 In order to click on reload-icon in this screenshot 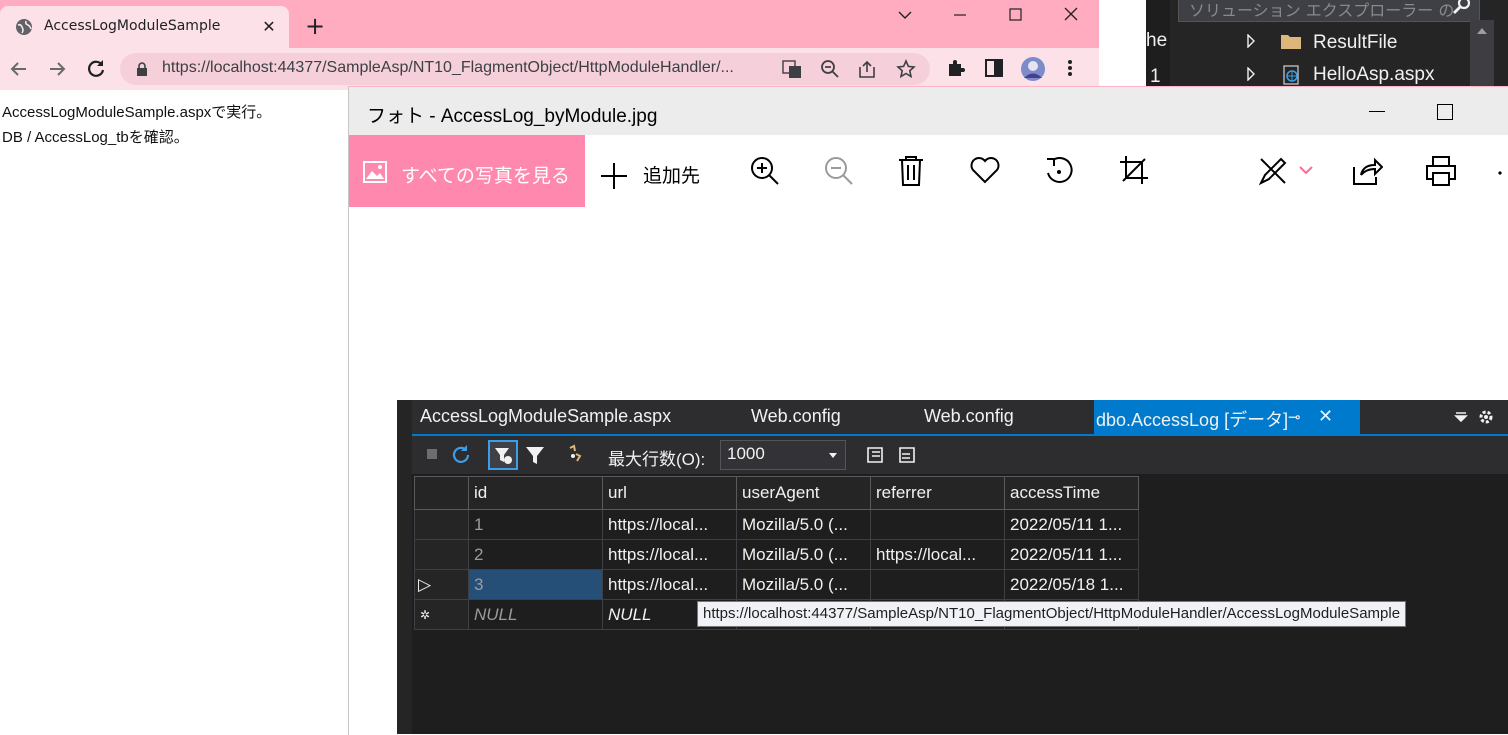, I will do `click(96, 69)`.